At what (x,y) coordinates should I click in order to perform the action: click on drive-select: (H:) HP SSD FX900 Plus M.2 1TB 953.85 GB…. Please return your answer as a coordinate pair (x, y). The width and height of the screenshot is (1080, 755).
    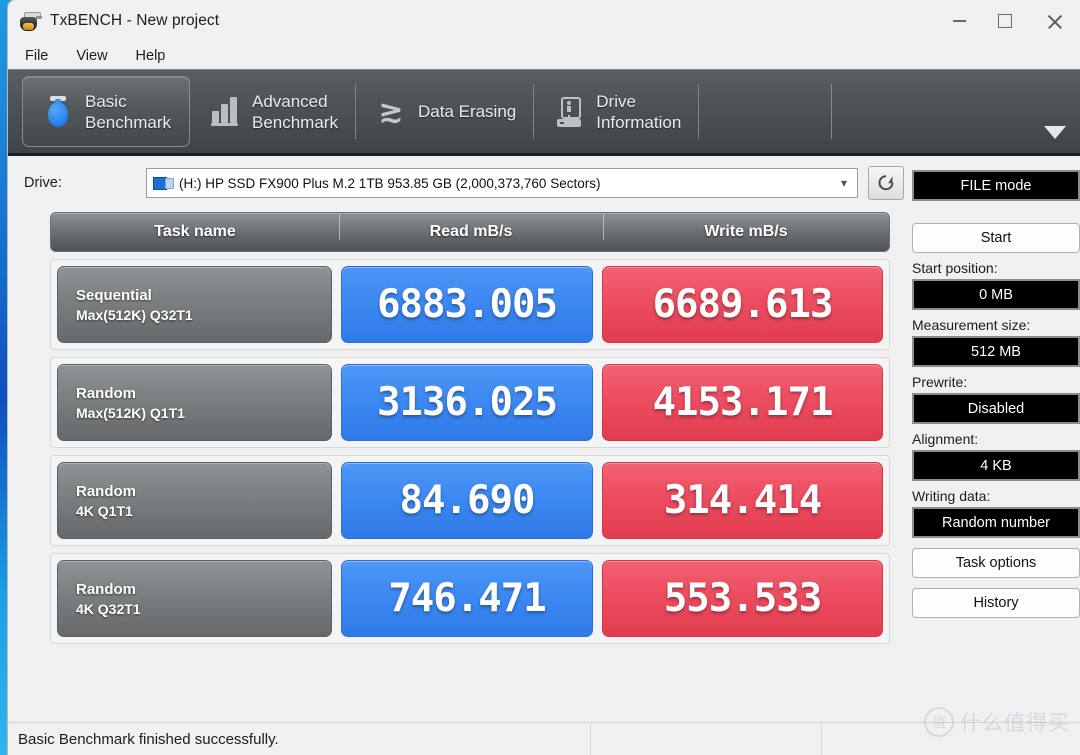
    Looking at the image, I should click on (502, 183).